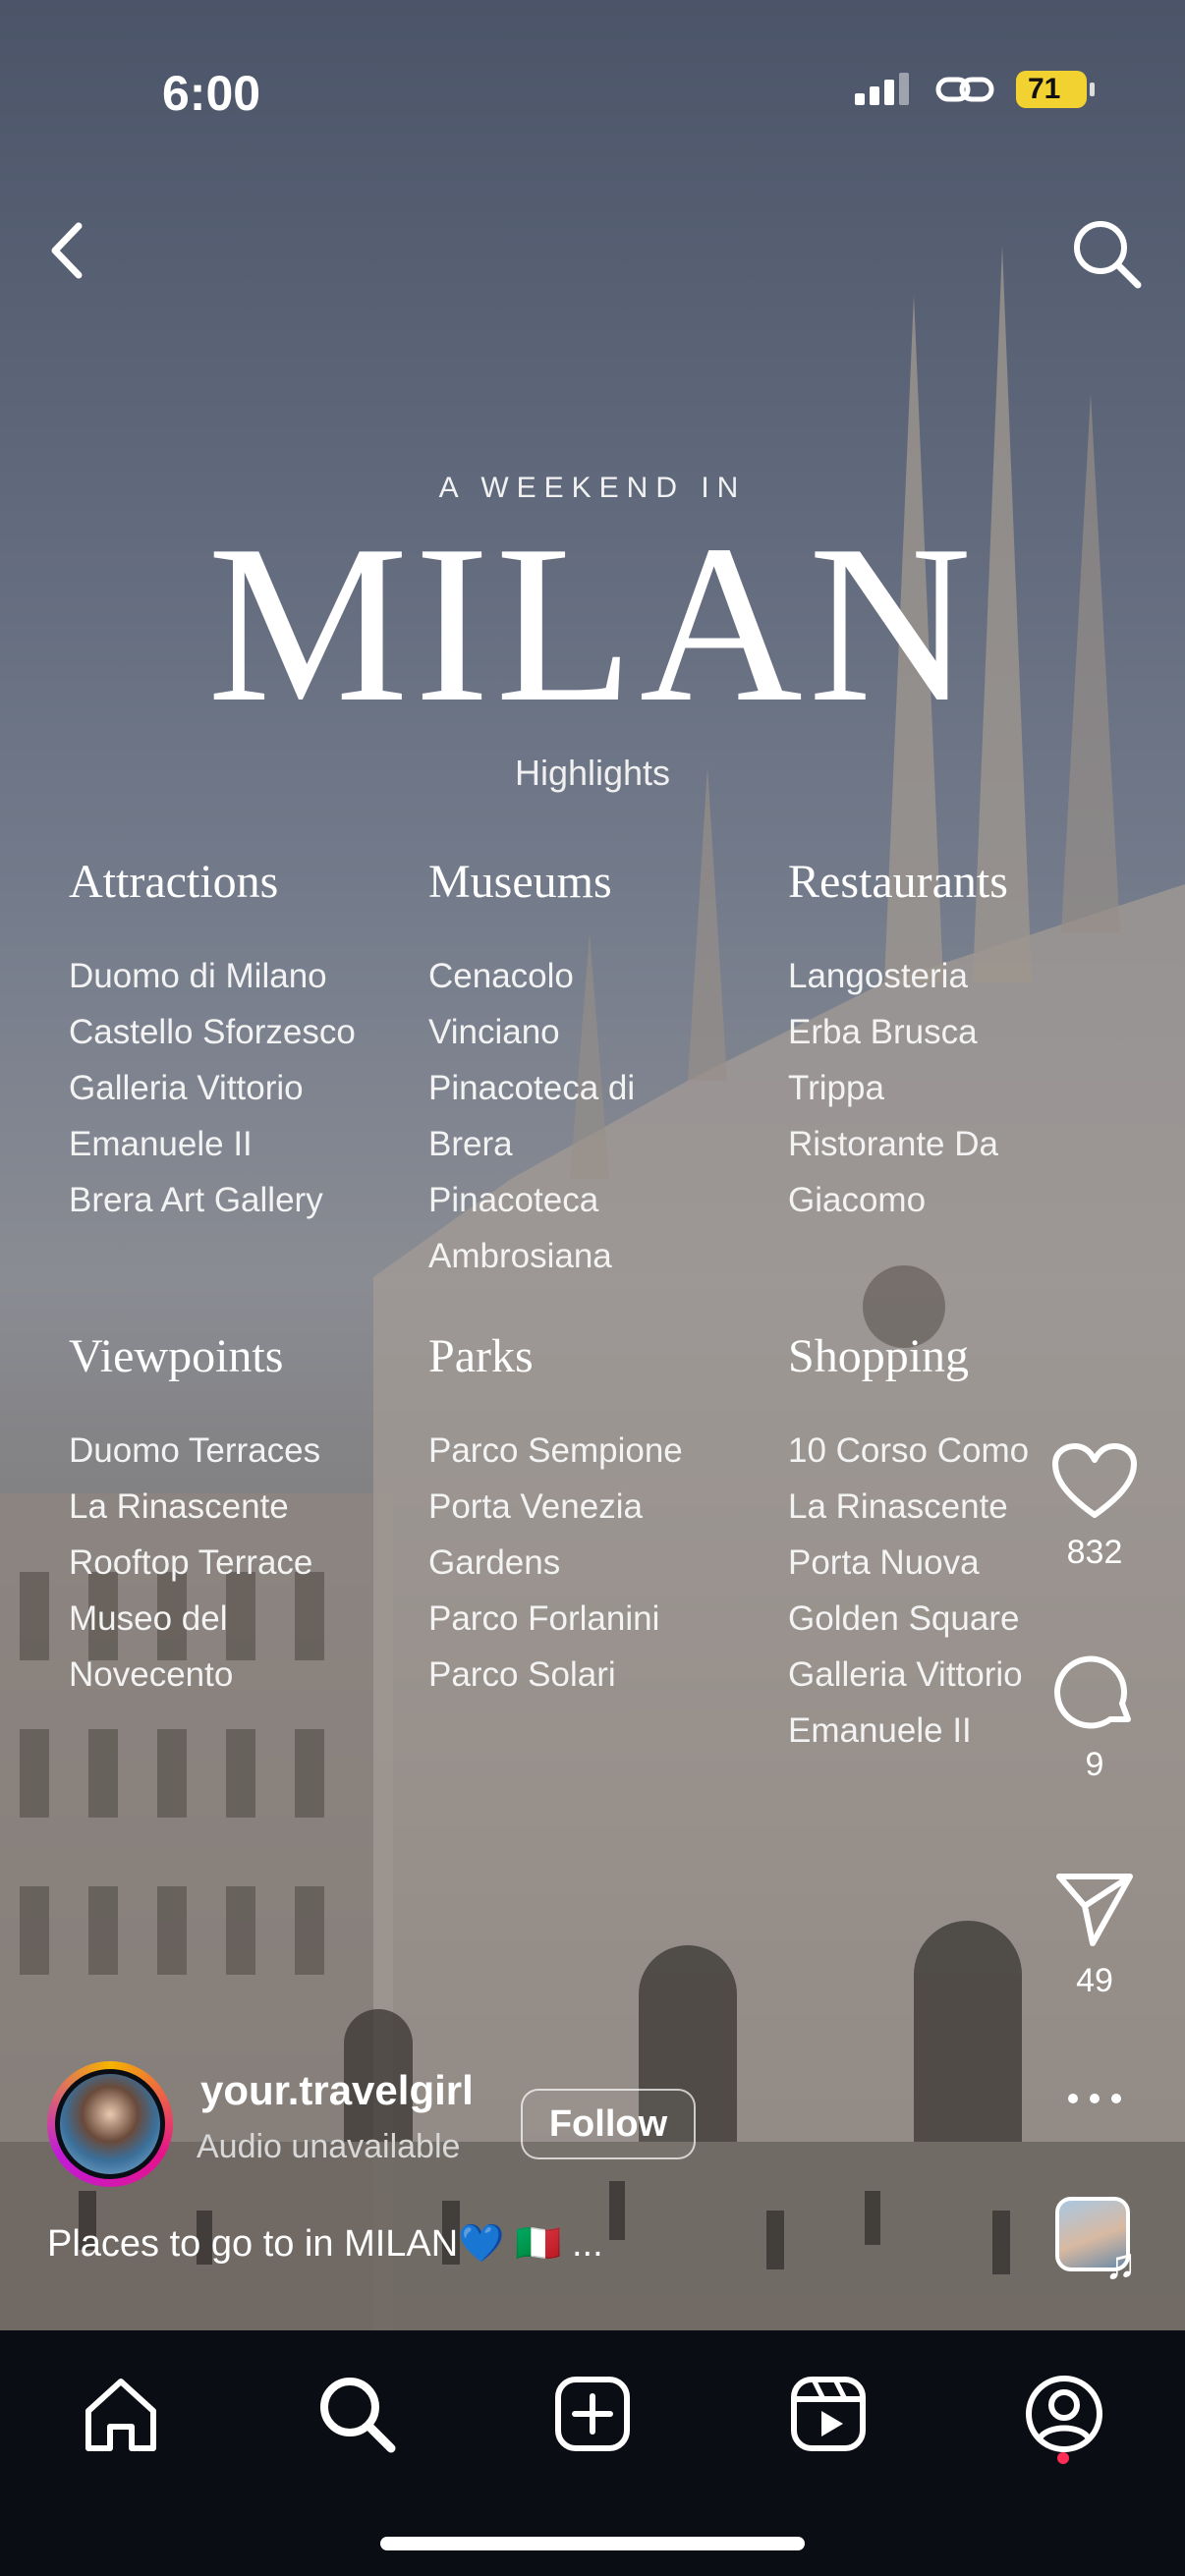 Image resolution: width=1185 pixels, height=2576 pixels. Describe the element at coordinates (536, 1506) in the screenshot. I see `section-line: Porta Venezia` at that location.